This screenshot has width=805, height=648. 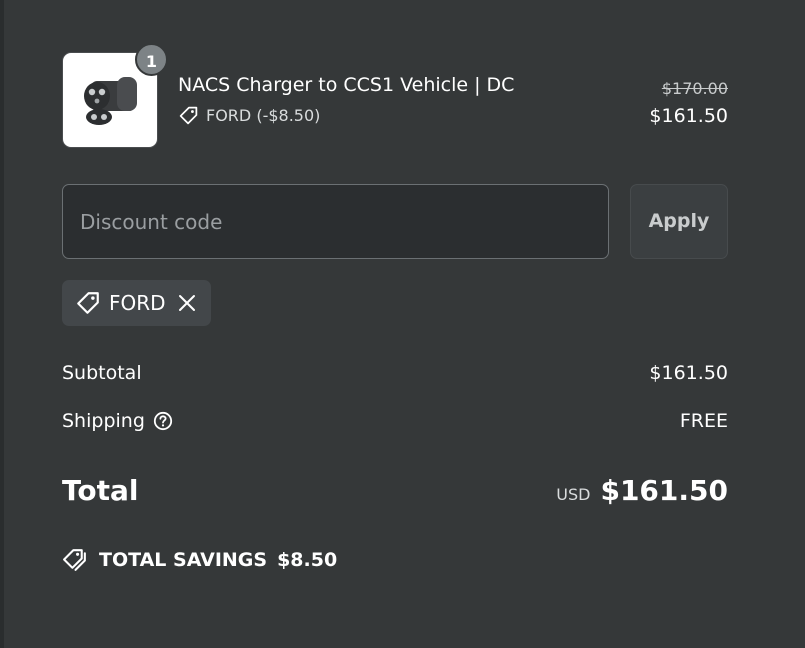 What do you see at coordinates (573, 494) in the screenshot?
I see `currency-code: USD` at bounding box center [573, 494].